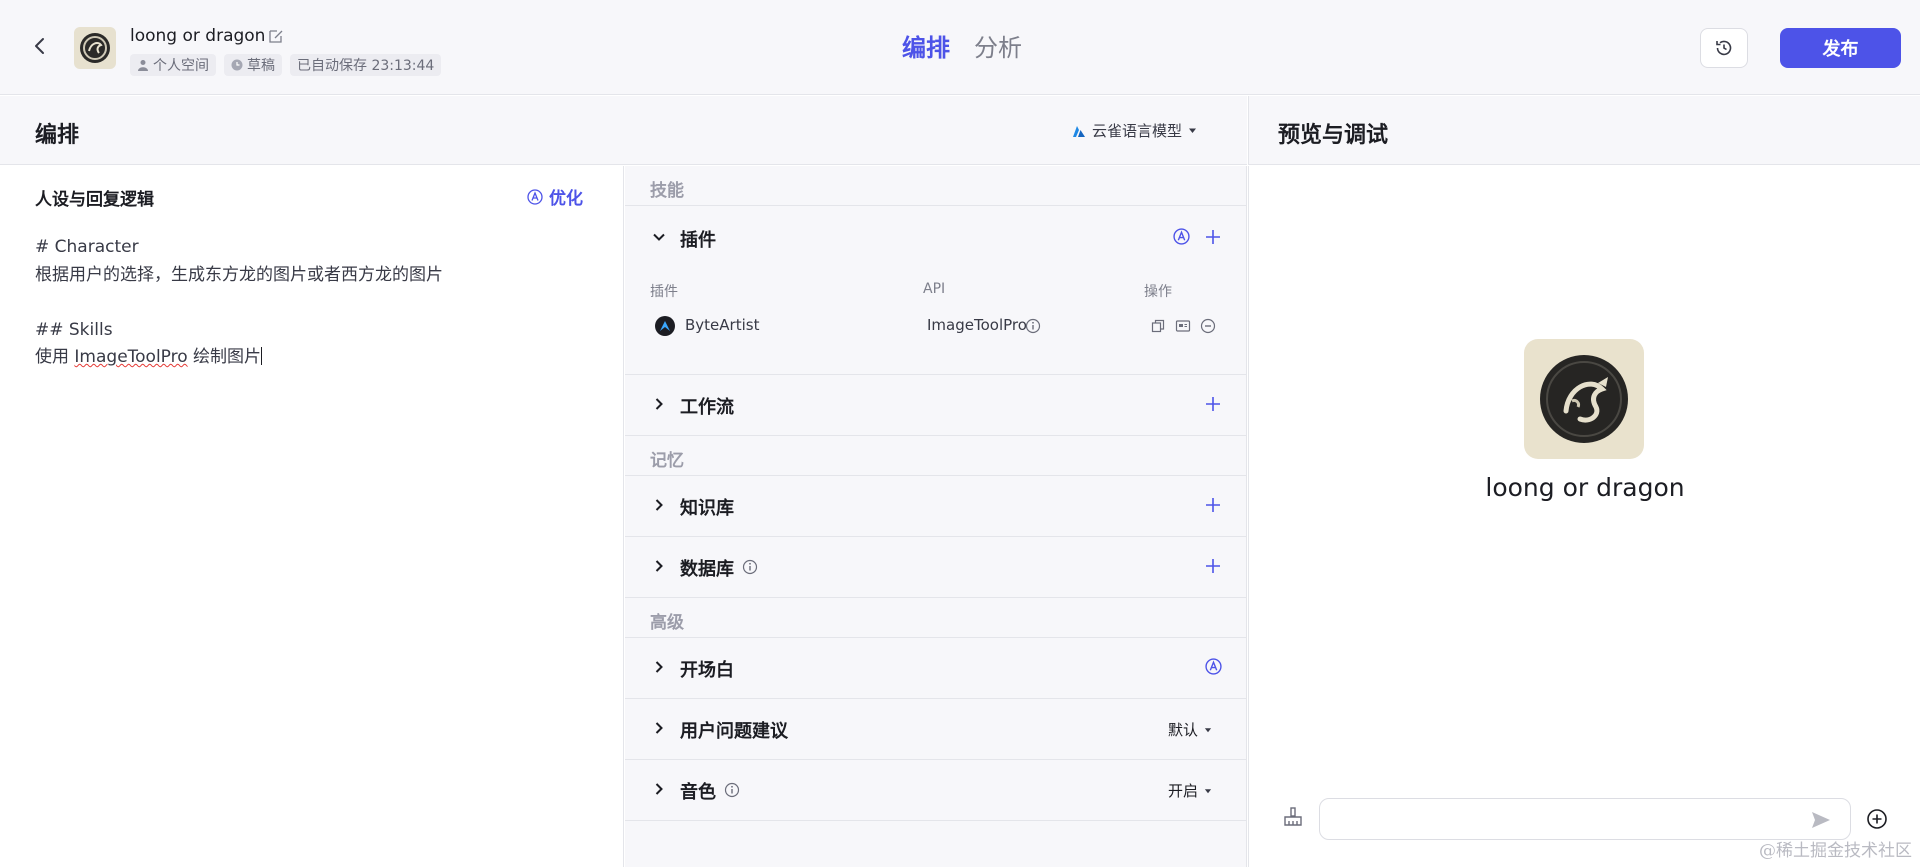 The image size is (1920, 867). I want to click on arrange-header: 编排, so click(623, 130).